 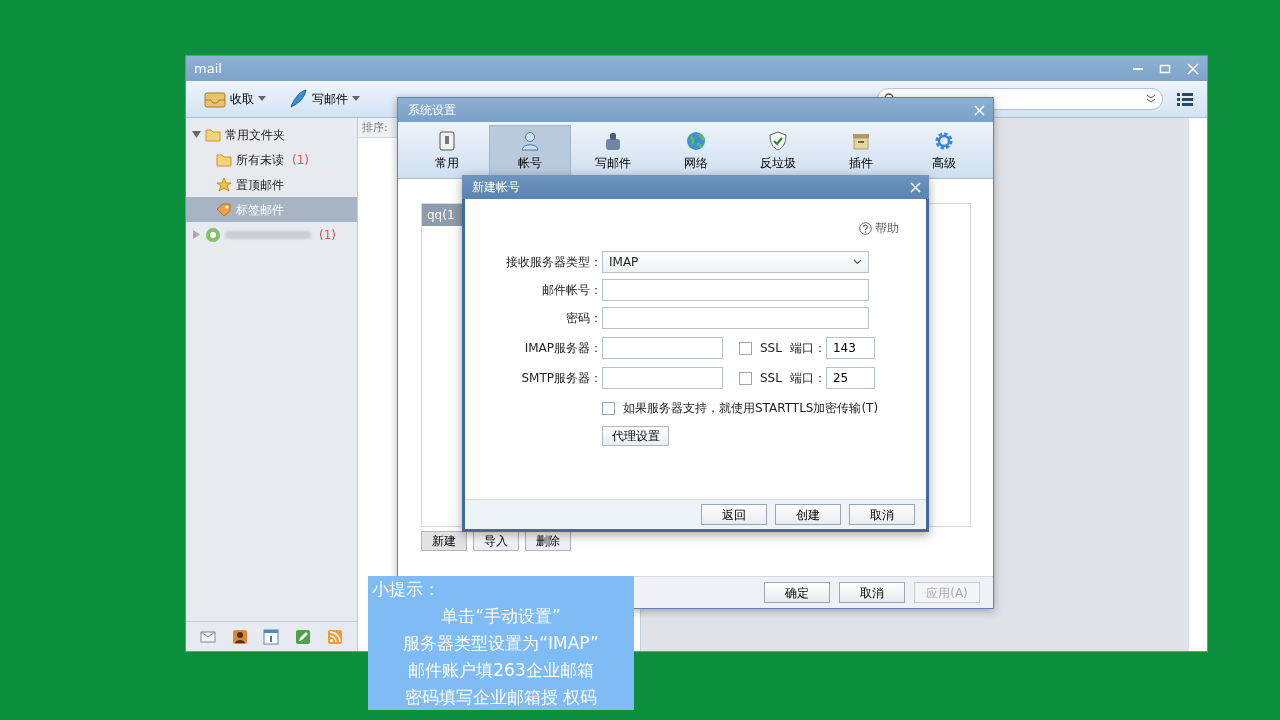 I want to click on star-icon, so click(x=224, y=184).